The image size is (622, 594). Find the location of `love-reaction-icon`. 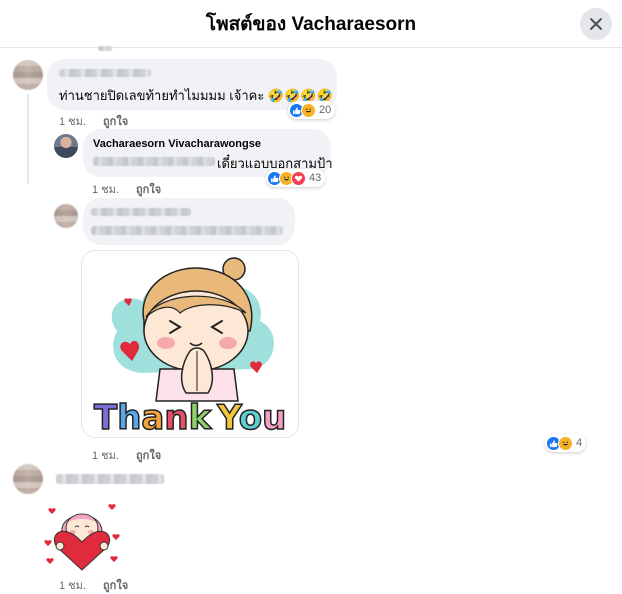

love-reaction-icon is located at coordinates (298, 178).